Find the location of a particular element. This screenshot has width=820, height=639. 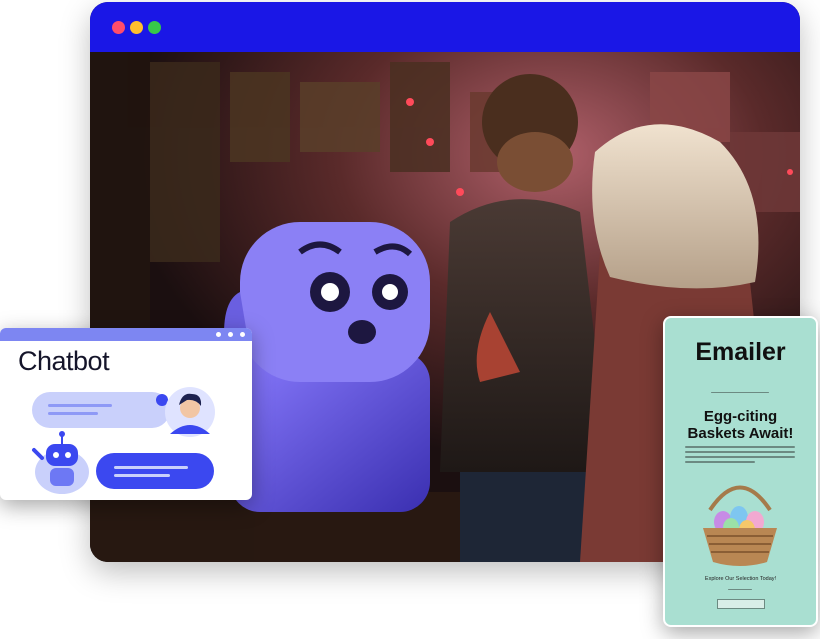

emailer-cta-text: Explore Our Selection Today! is located at coordinates (740, 579).